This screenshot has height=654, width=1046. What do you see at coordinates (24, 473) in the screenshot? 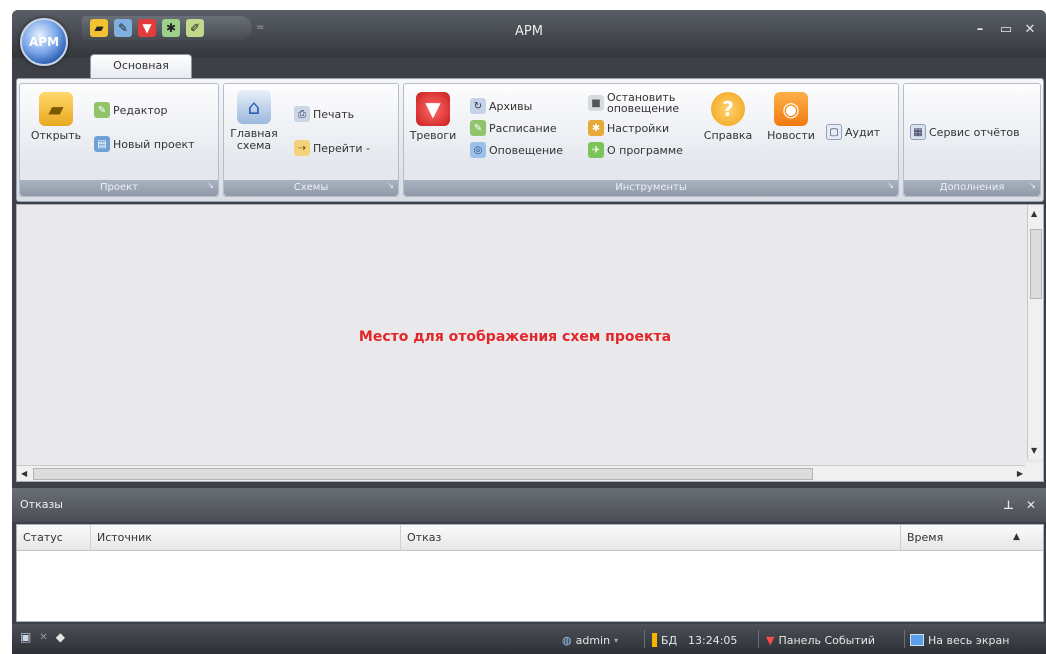
I see `scroll-left-icon: ◀` at bounding box center [24, 473].